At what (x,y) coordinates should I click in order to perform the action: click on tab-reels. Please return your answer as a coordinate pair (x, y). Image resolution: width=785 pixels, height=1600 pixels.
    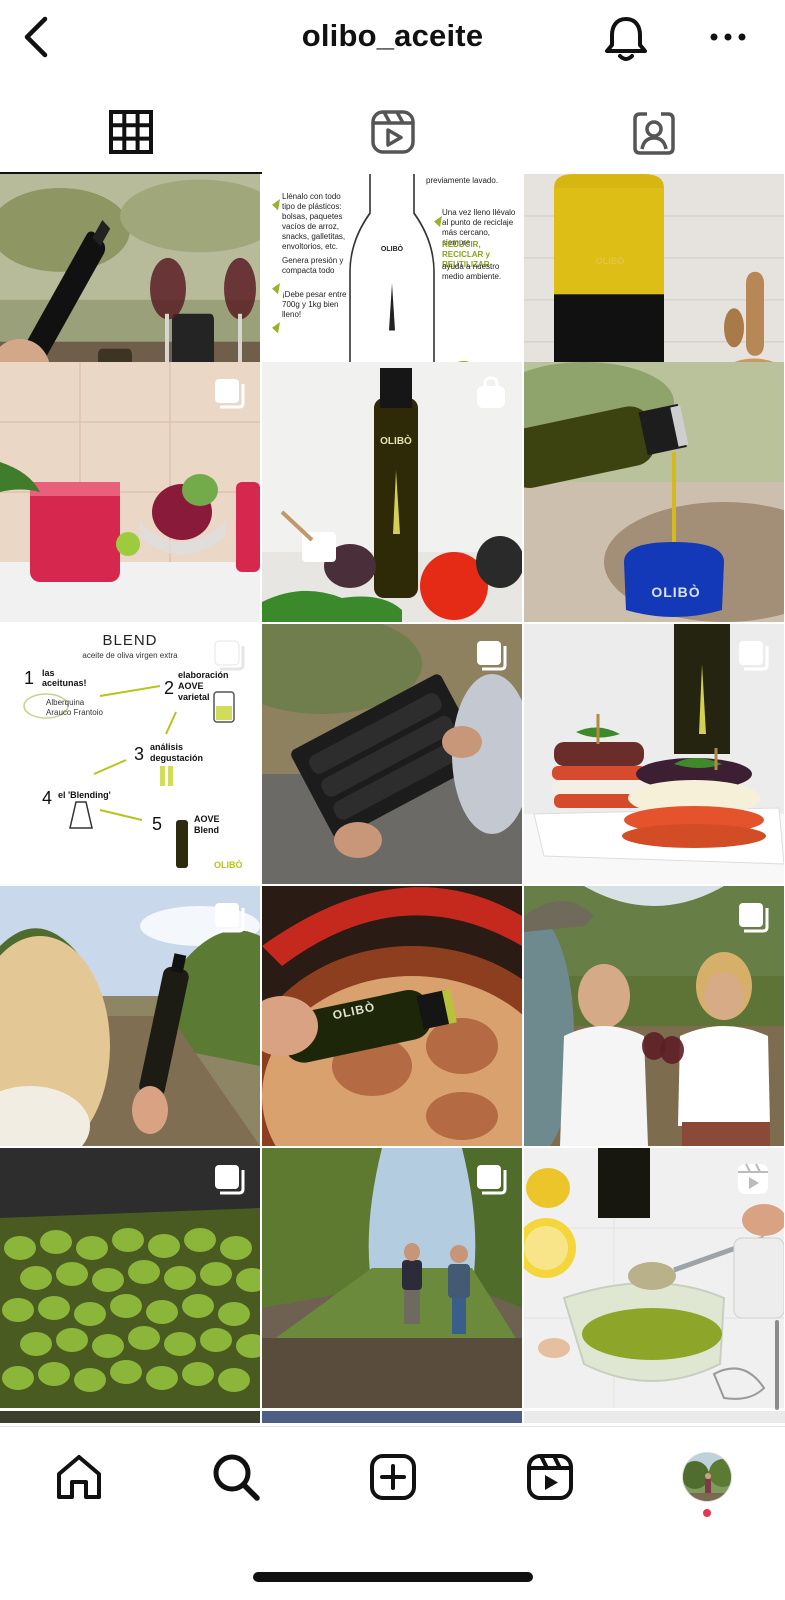
    Looking at the image, I should click on (393, 132).